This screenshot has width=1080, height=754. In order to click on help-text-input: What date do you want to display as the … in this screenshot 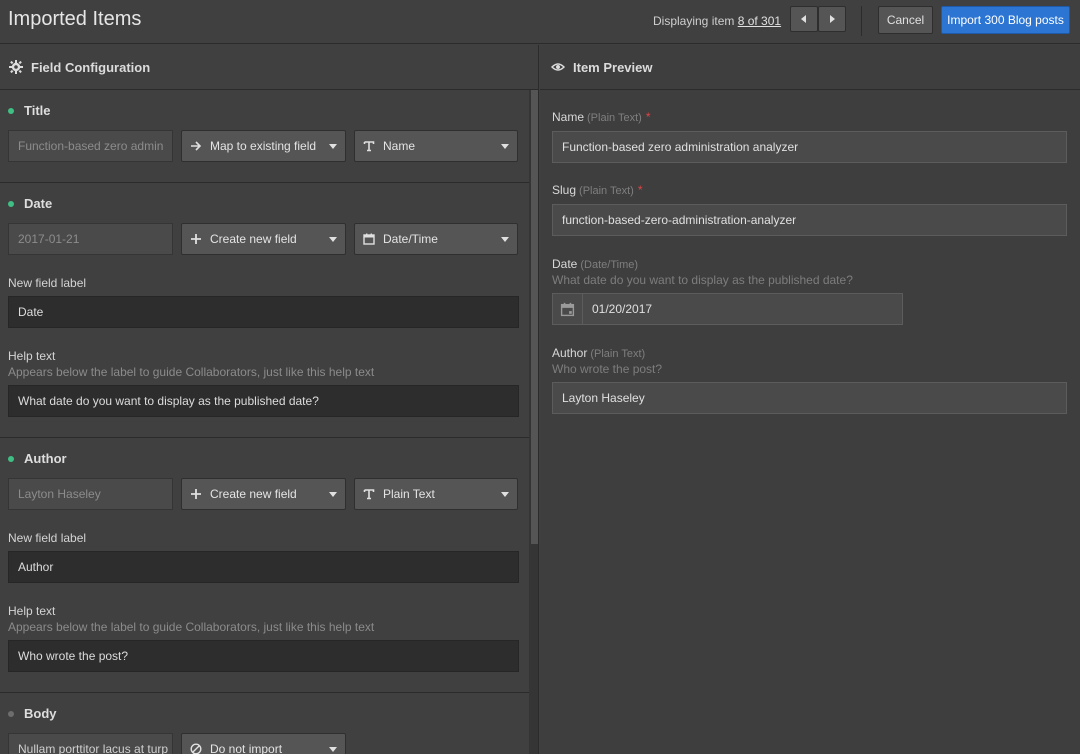, I will do `click(263, 401)`.